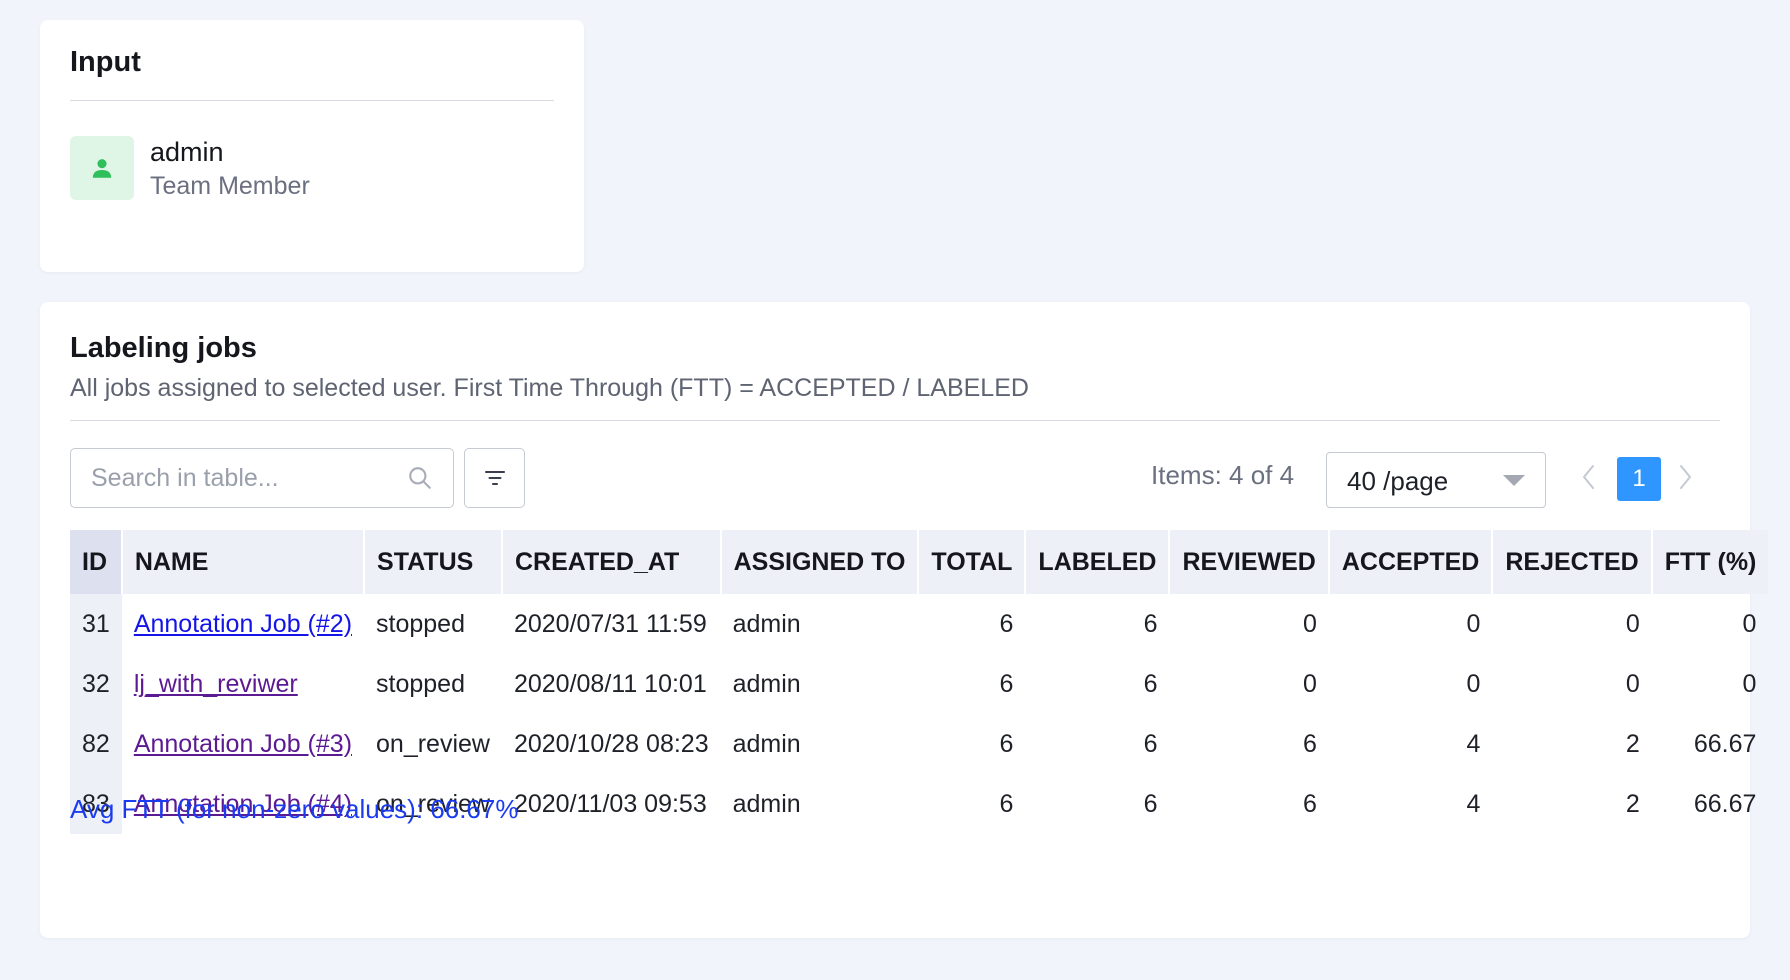  Describe the element at coordinates (1589, 479) in the screenshot. I see `chevron-left-icon` at that location.